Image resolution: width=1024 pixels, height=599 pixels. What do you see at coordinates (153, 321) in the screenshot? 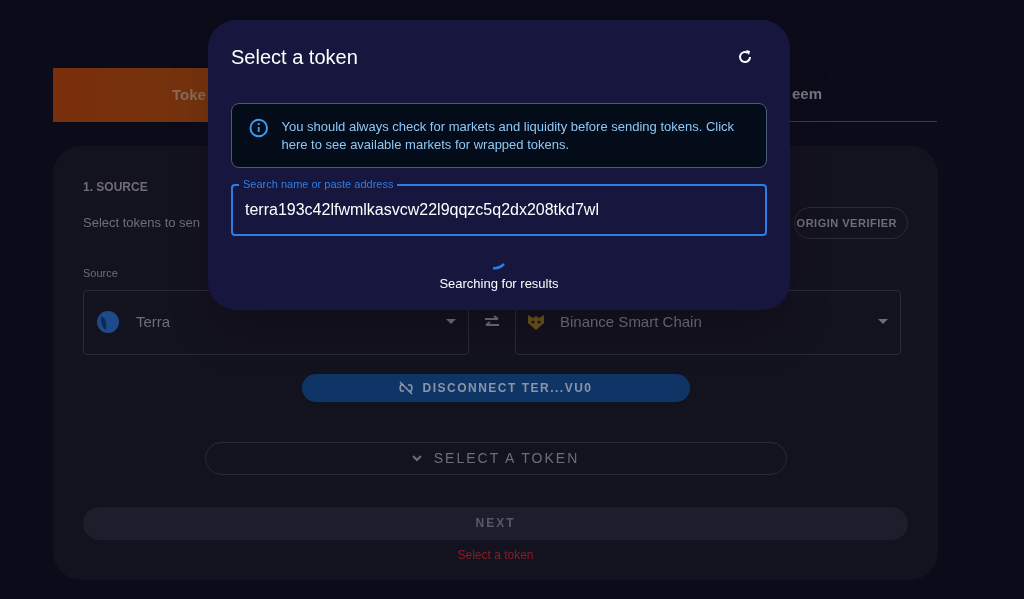
I see `chain-name: Terra` at bounding box center [153, 321].